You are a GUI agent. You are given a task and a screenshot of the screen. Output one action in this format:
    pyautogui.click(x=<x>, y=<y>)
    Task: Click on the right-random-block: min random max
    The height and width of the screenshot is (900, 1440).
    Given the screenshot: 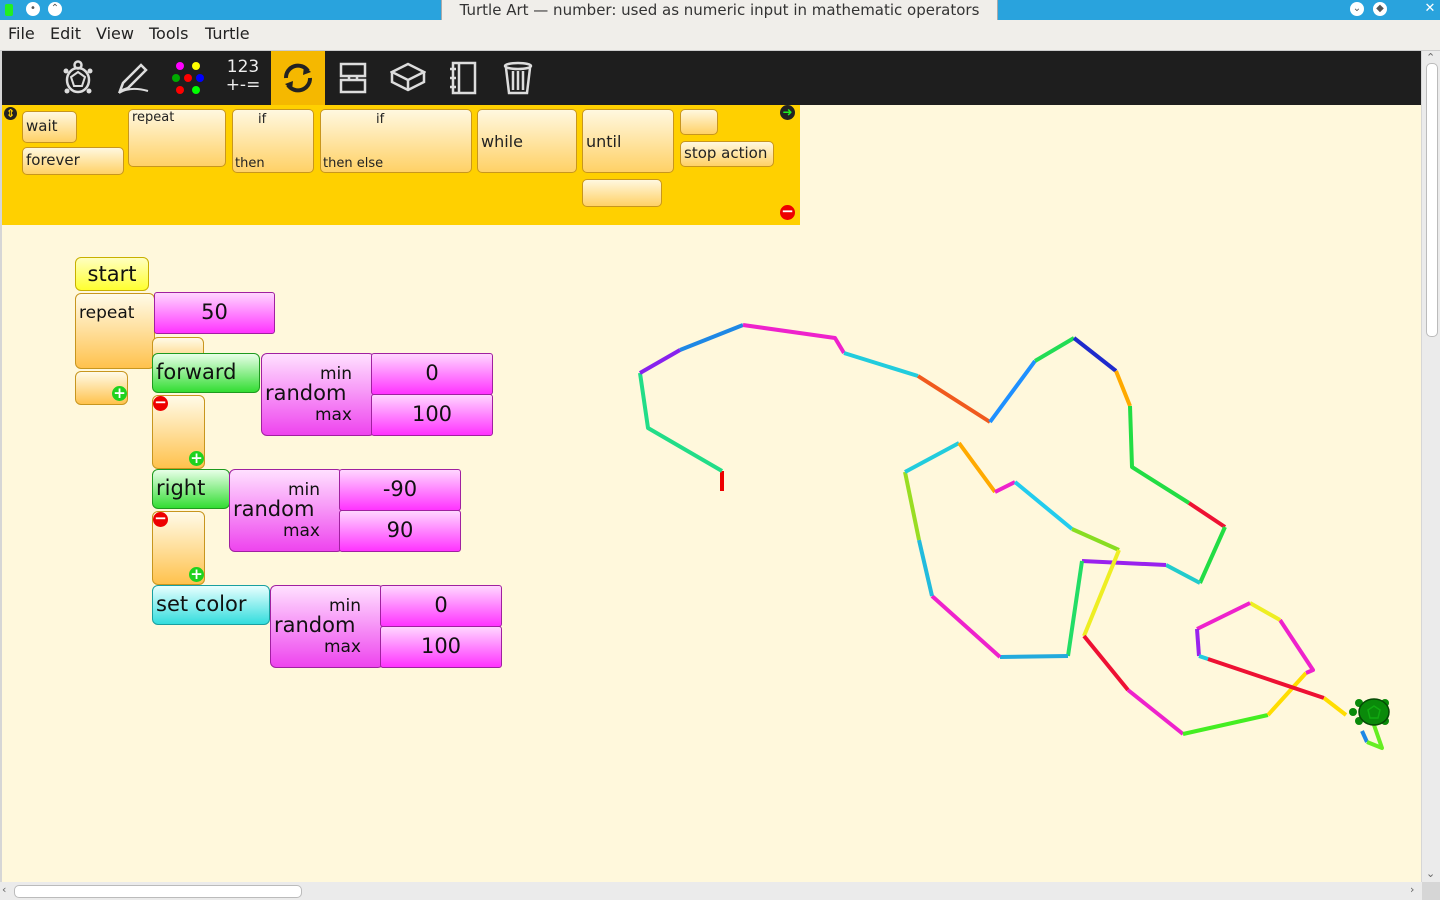 What is the action you would take?
    pyautogui.click(x=286, y=510)
    